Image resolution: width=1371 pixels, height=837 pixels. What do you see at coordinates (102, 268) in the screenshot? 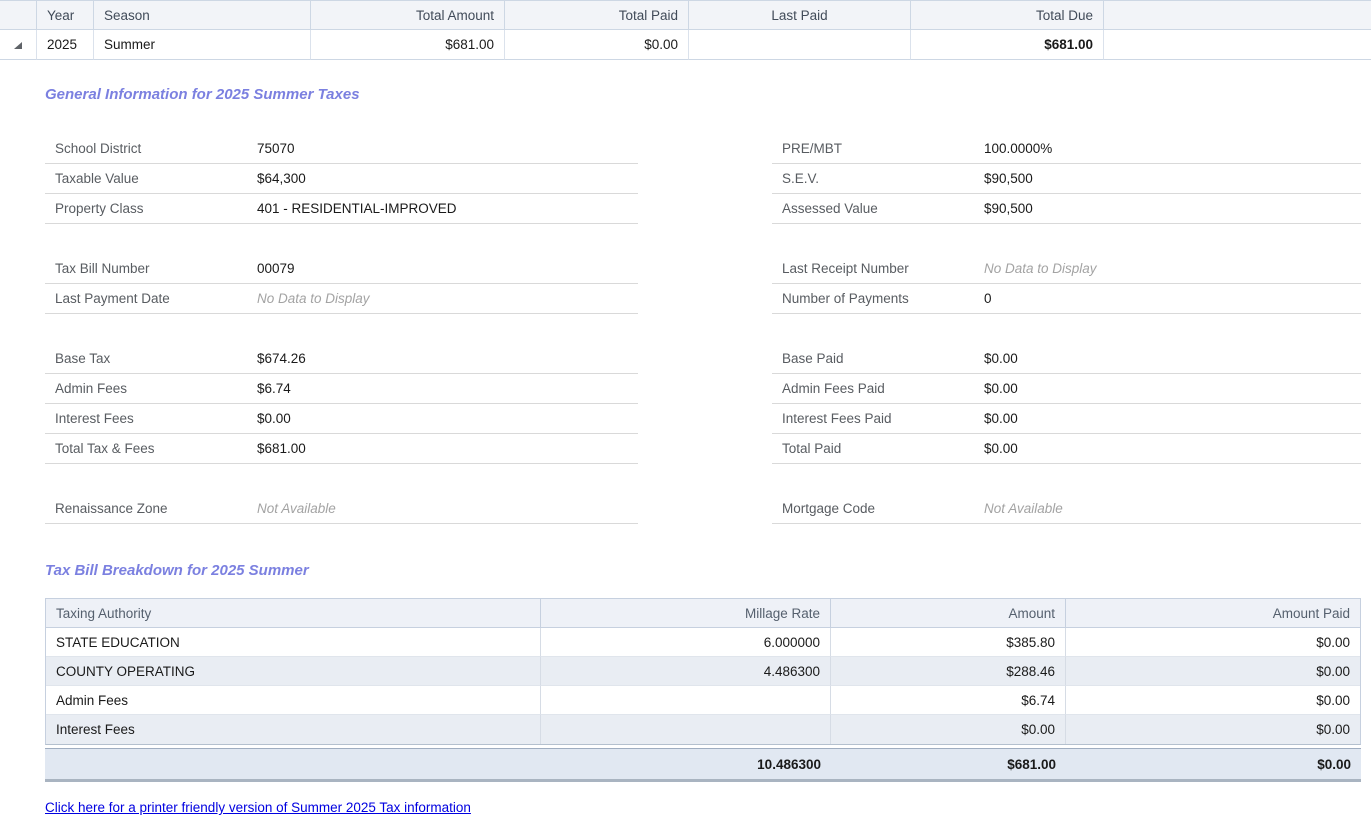
I see `info-label: Tax Bill Number` at bounding box center [102, 268].